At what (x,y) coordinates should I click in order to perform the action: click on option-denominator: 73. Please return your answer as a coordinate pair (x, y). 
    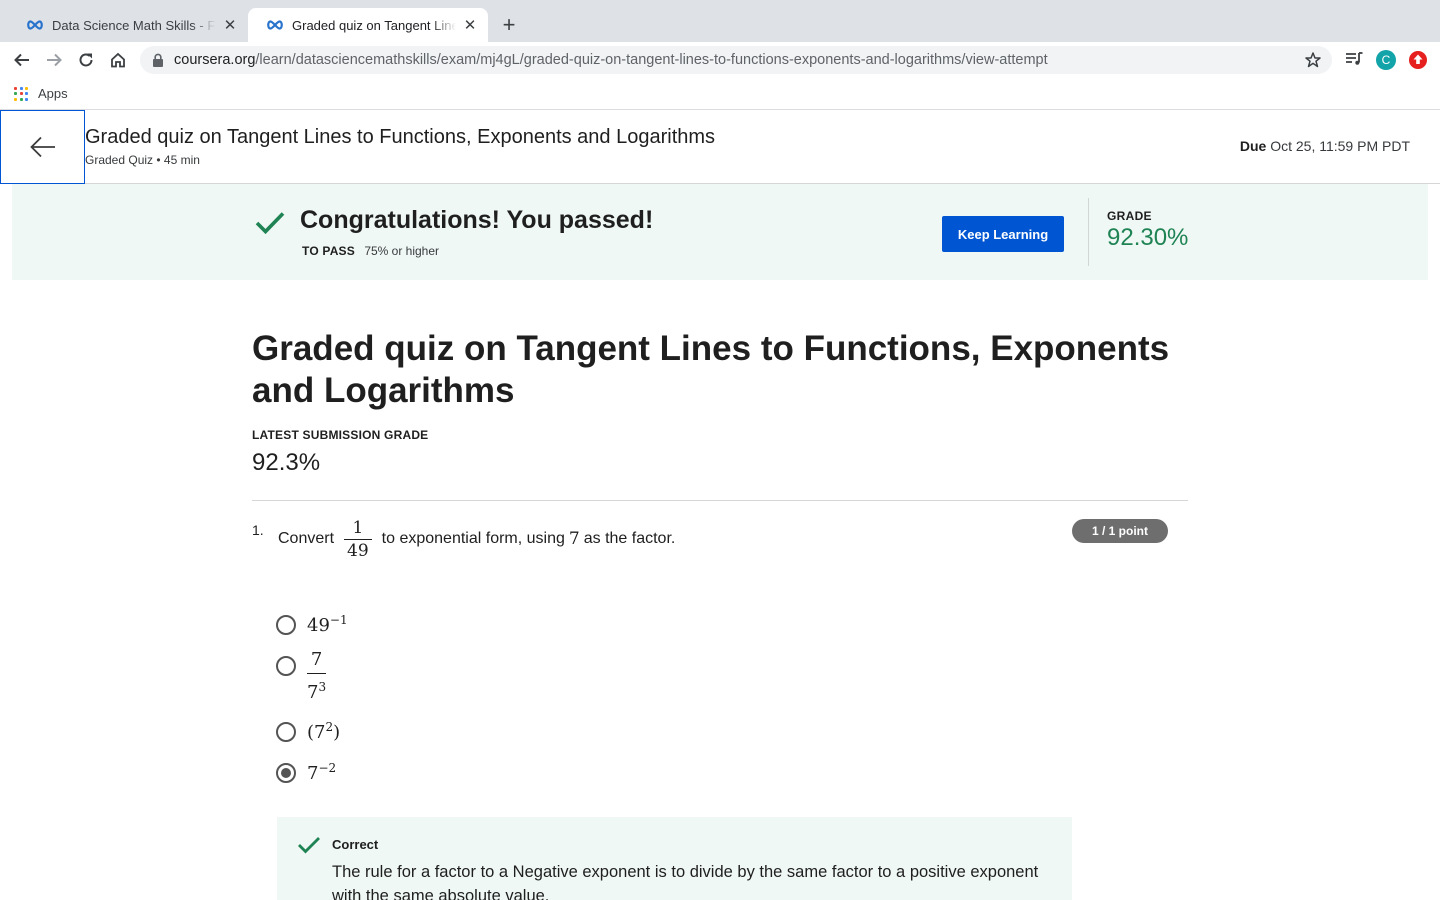
    Looking at the image, I should click on (316, 690).